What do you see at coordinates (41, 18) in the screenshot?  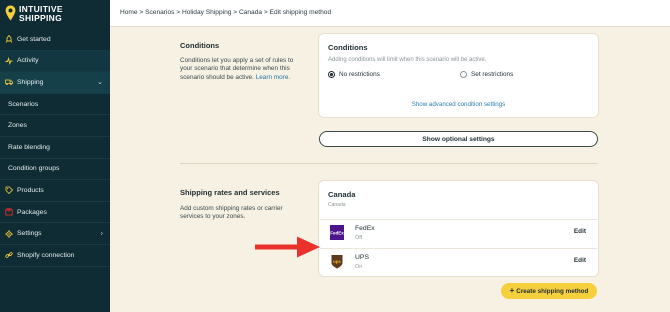 I see `brand-line2: SHIPPING` at bounding box center [41, 18].